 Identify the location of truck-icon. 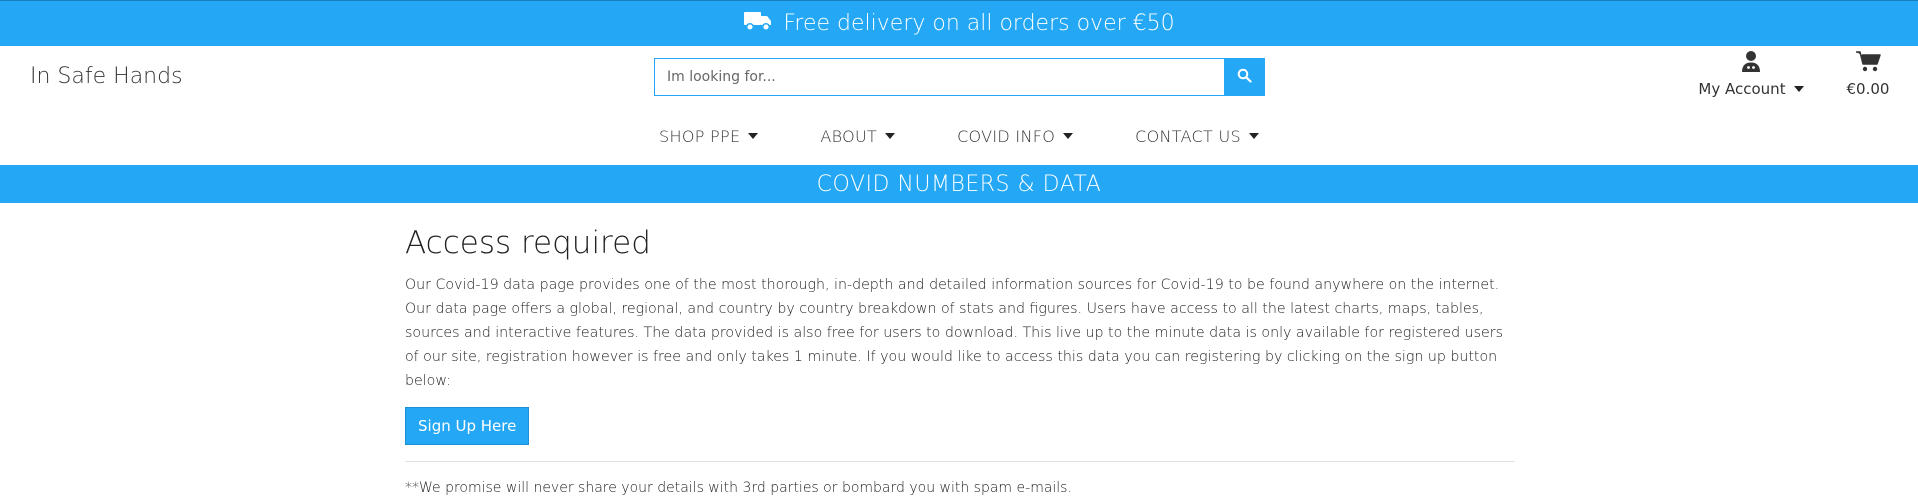
(763, 24).